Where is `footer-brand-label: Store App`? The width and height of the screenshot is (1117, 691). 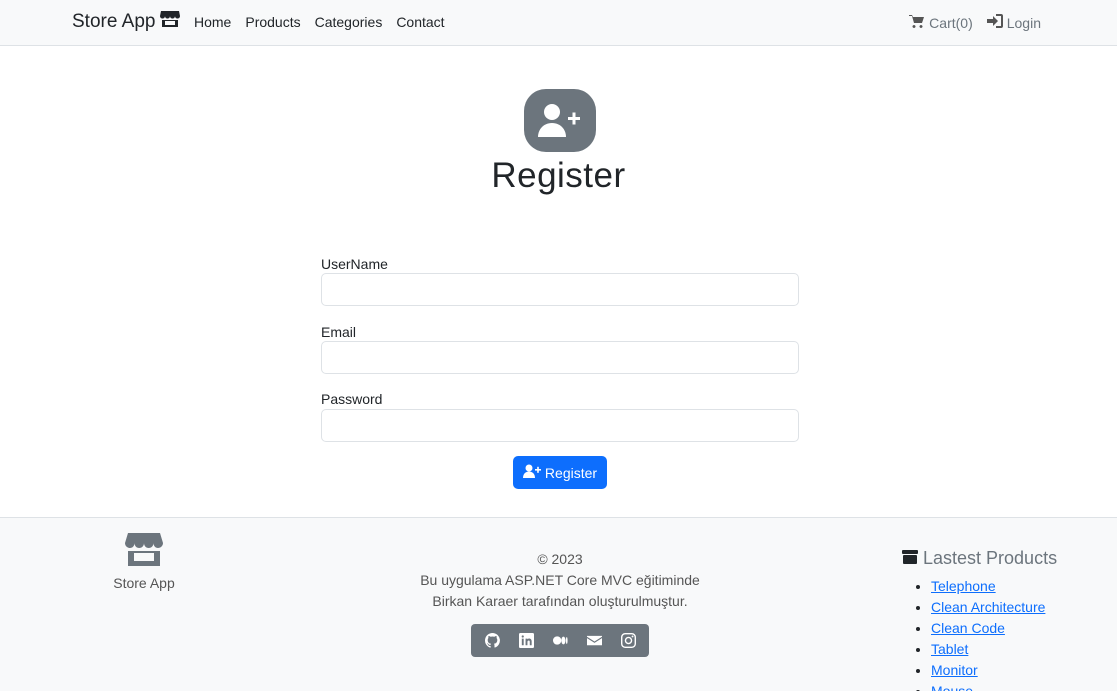 footer-brand-label: Store App is located at coordinates (144, 583).